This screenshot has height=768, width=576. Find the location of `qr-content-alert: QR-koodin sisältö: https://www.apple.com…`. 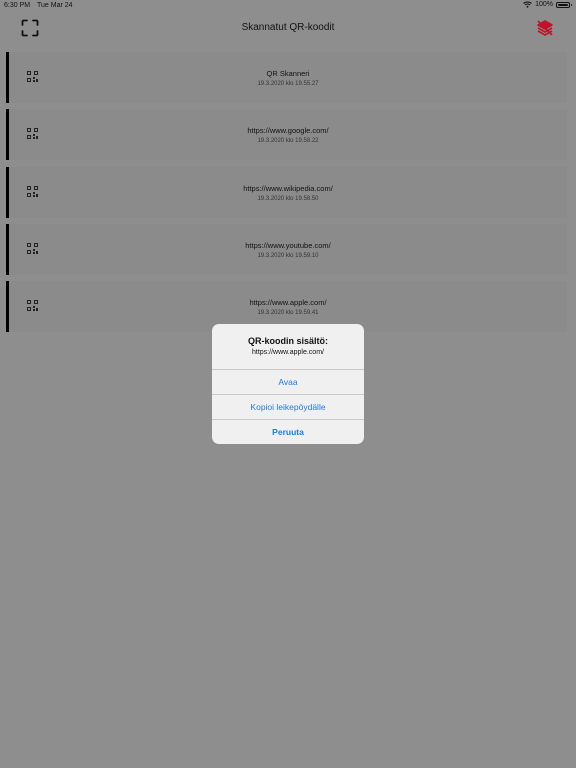

qr-content-alert: QR-koodin sisältö: https://www.apple.com… is located at coordinates (288, 384).